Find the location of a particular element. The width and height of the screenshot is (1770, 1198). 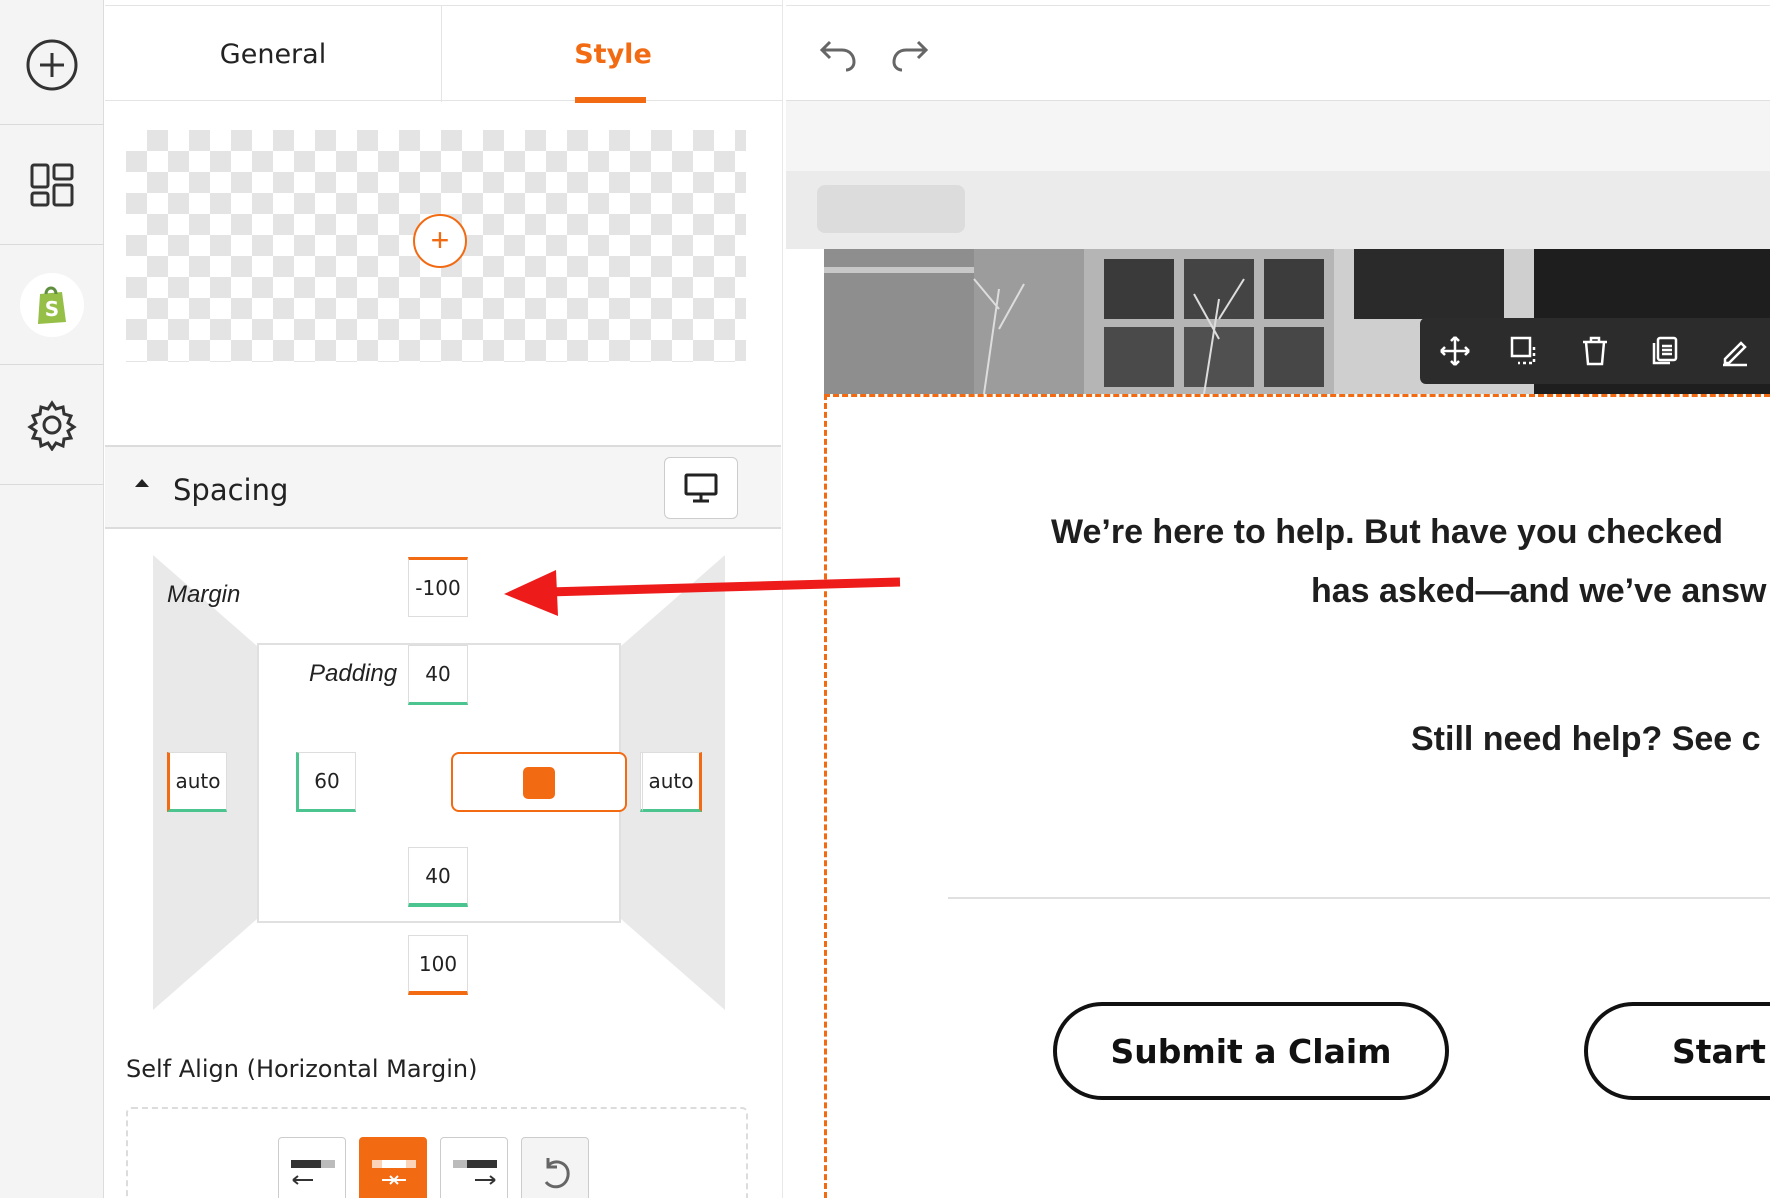

add-circle-icon is located at coordinates (52, 64).